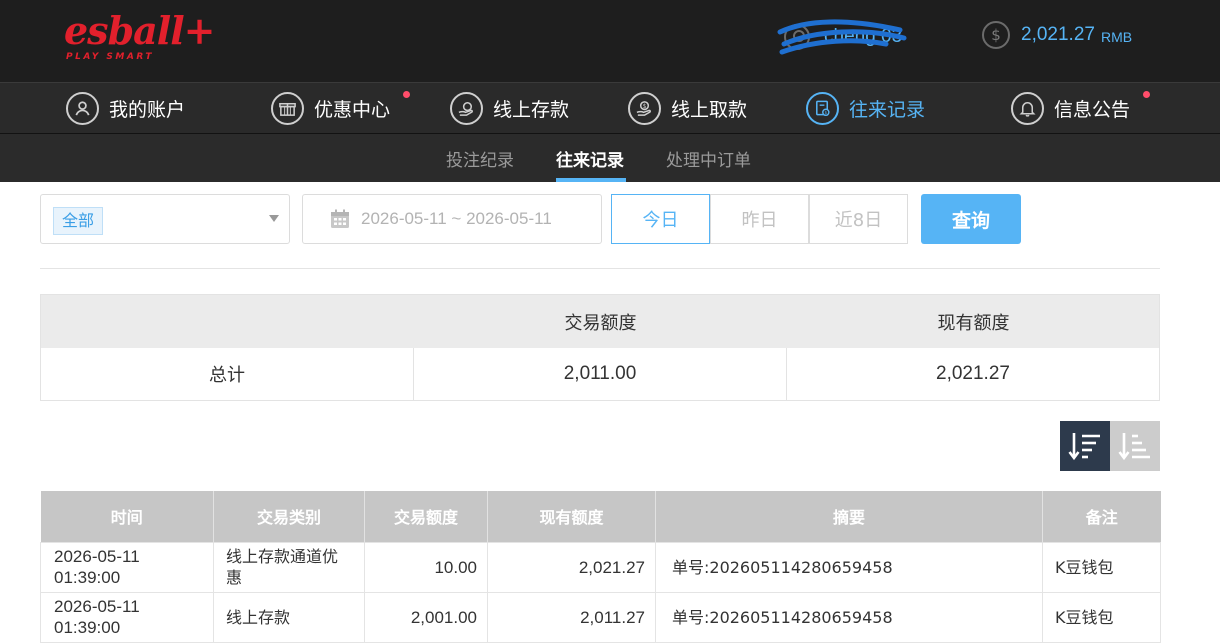 The height and width of the screenshot is (644, 1220). Describe the element at coordinates (289, 567) in the screenshot. I see `cell-type: 线上存款通道优惠` at that location.